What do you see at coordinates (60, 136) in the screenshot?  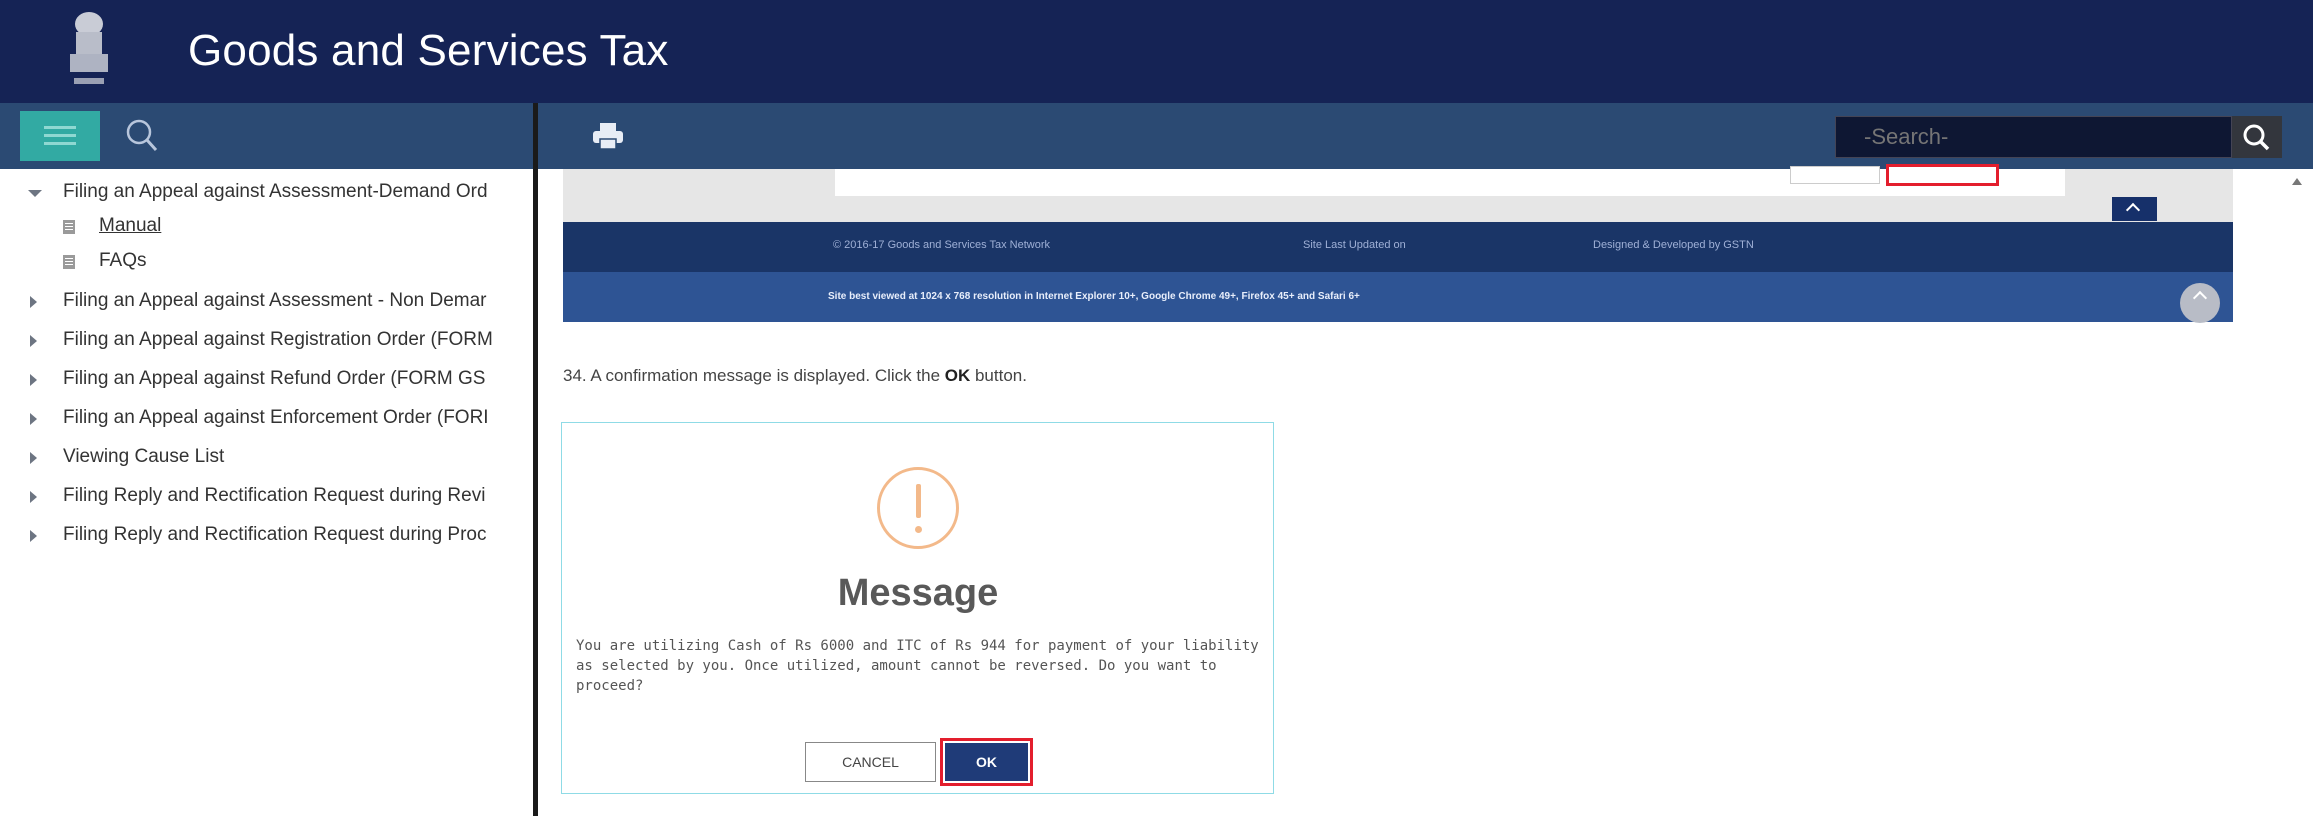 I see `hamburger-icon` at bounding box center [60, 136].